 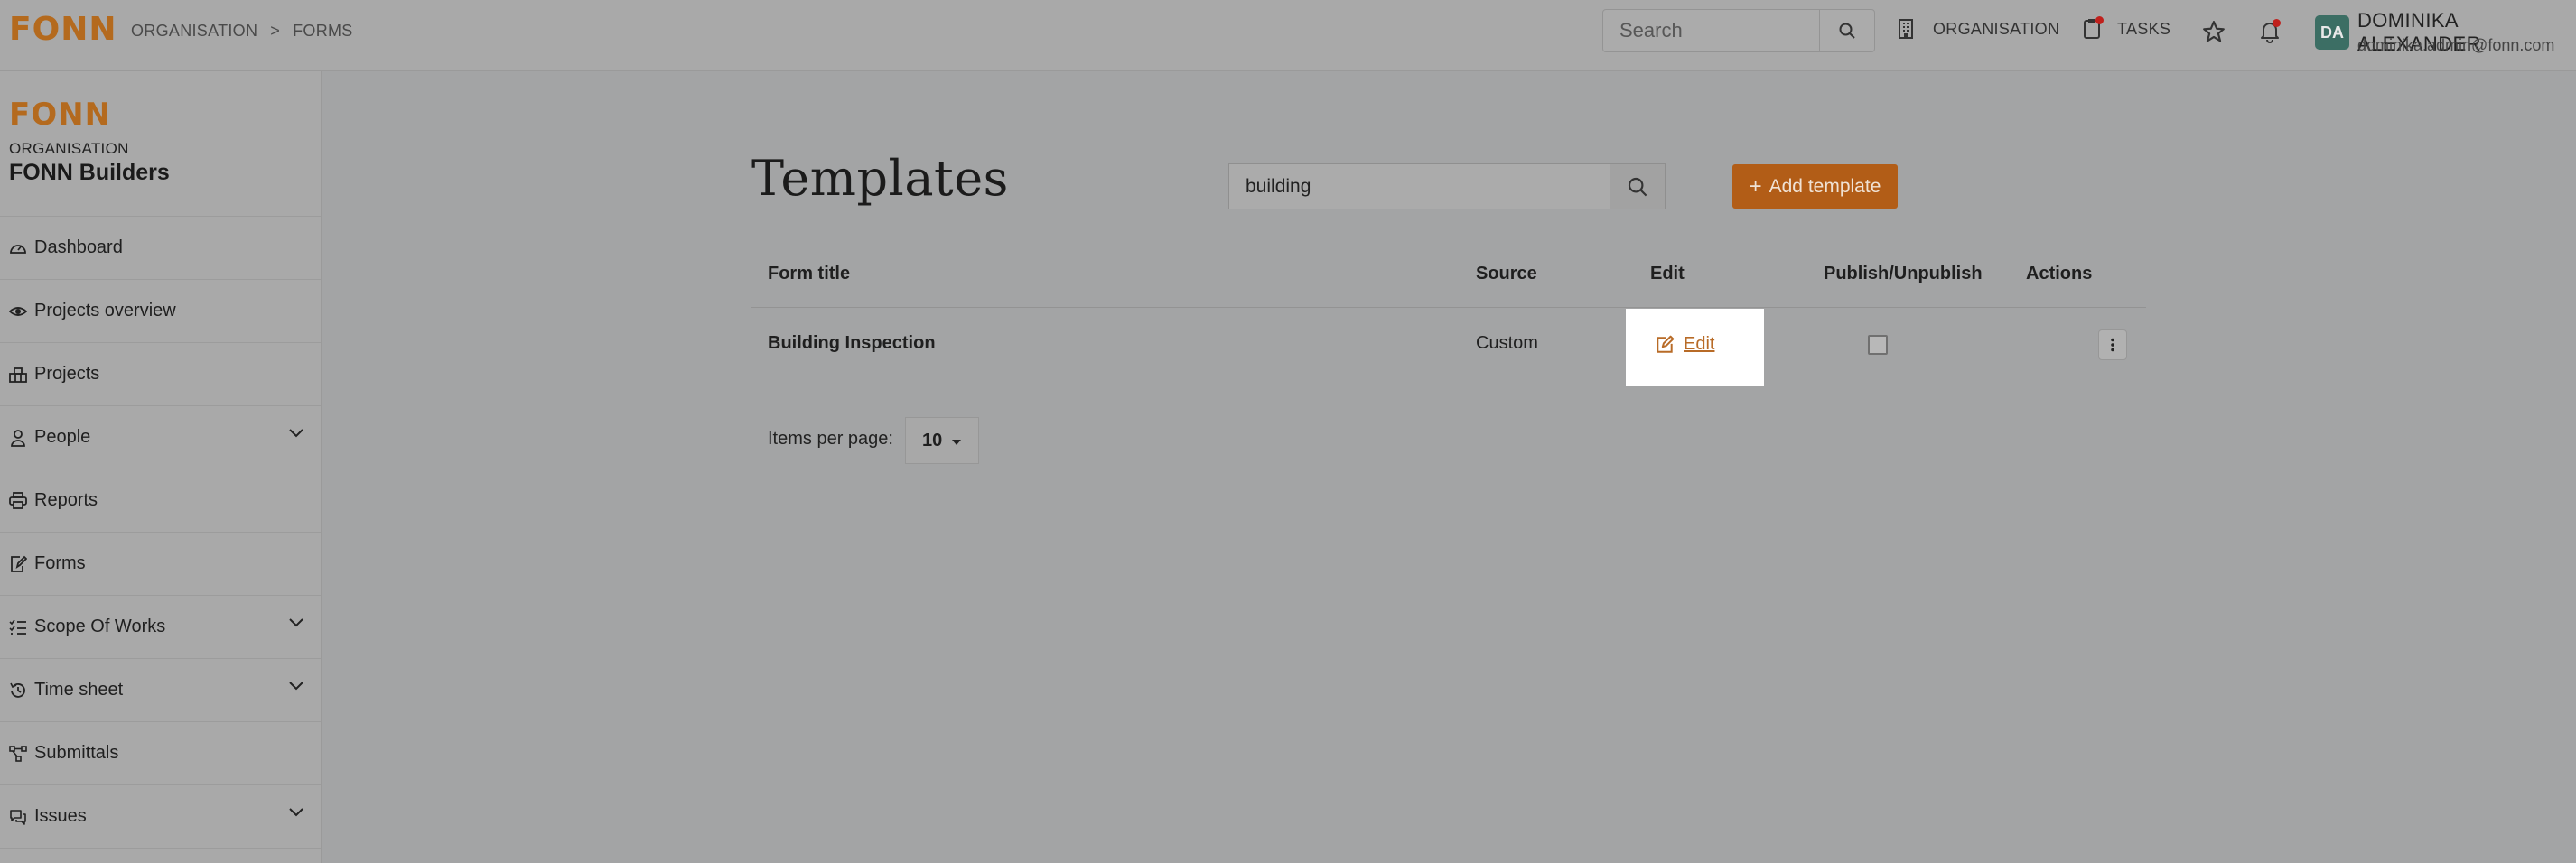 What do you see at coordinates (2100, 20) in the screenshot?
I see `tasks-notification-dot` at bounding box center [2100, 20].